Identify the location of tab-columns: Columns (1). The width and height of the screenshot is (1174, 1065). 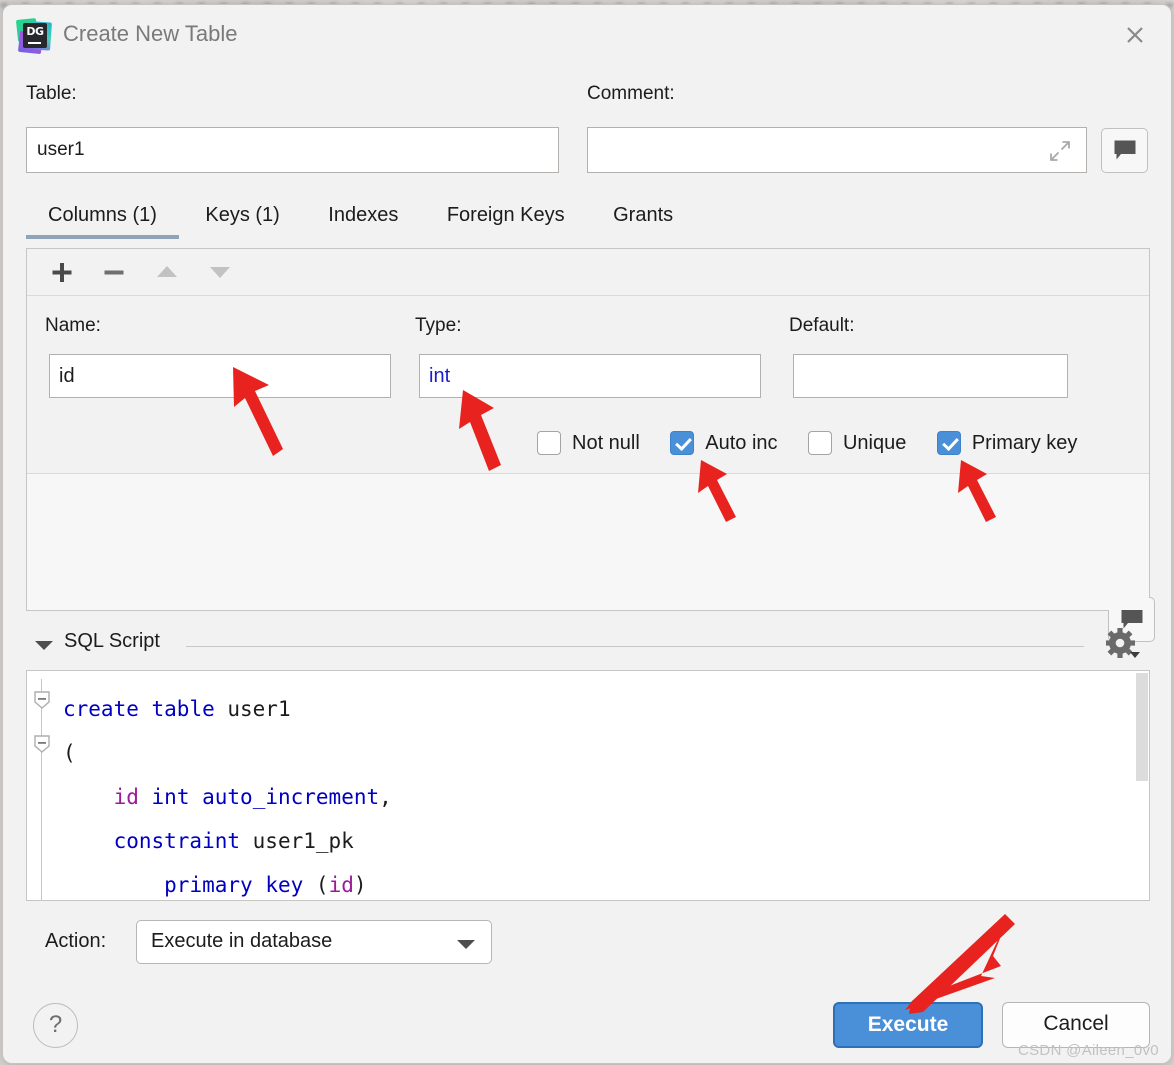
(102, 220).